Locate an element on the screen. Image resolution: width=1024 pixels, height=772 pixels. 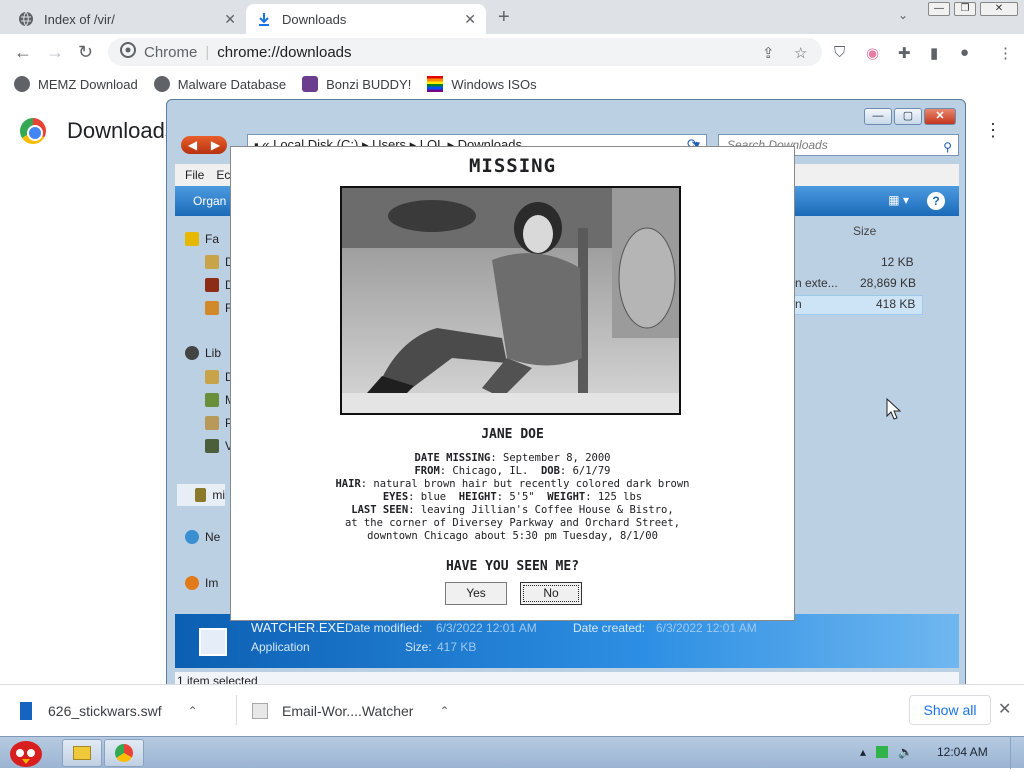
details-size-label: Size: is located at coordinates (418, 647).